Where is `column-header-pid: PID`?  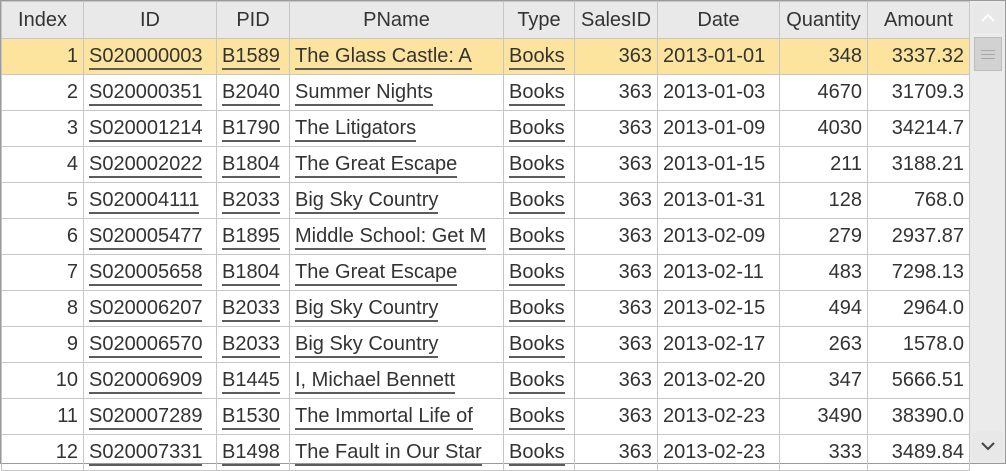
column-header-pid: PID is located at coordinates (253, 20).